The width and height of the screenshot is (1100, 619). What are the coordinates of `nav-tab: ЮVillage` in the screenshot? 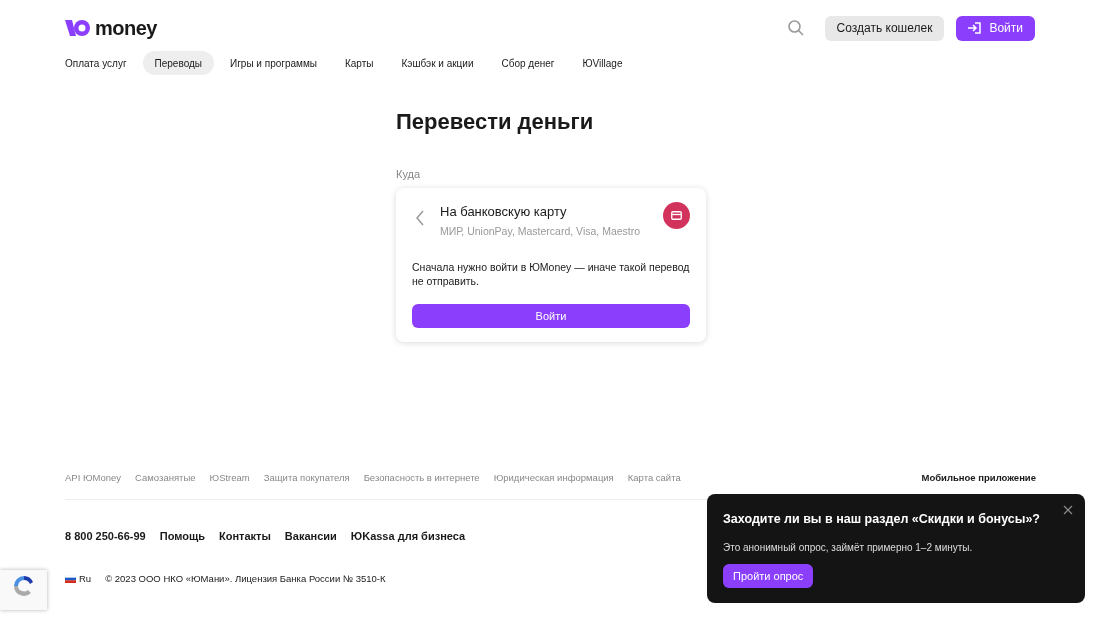 It's located at (602, 63).